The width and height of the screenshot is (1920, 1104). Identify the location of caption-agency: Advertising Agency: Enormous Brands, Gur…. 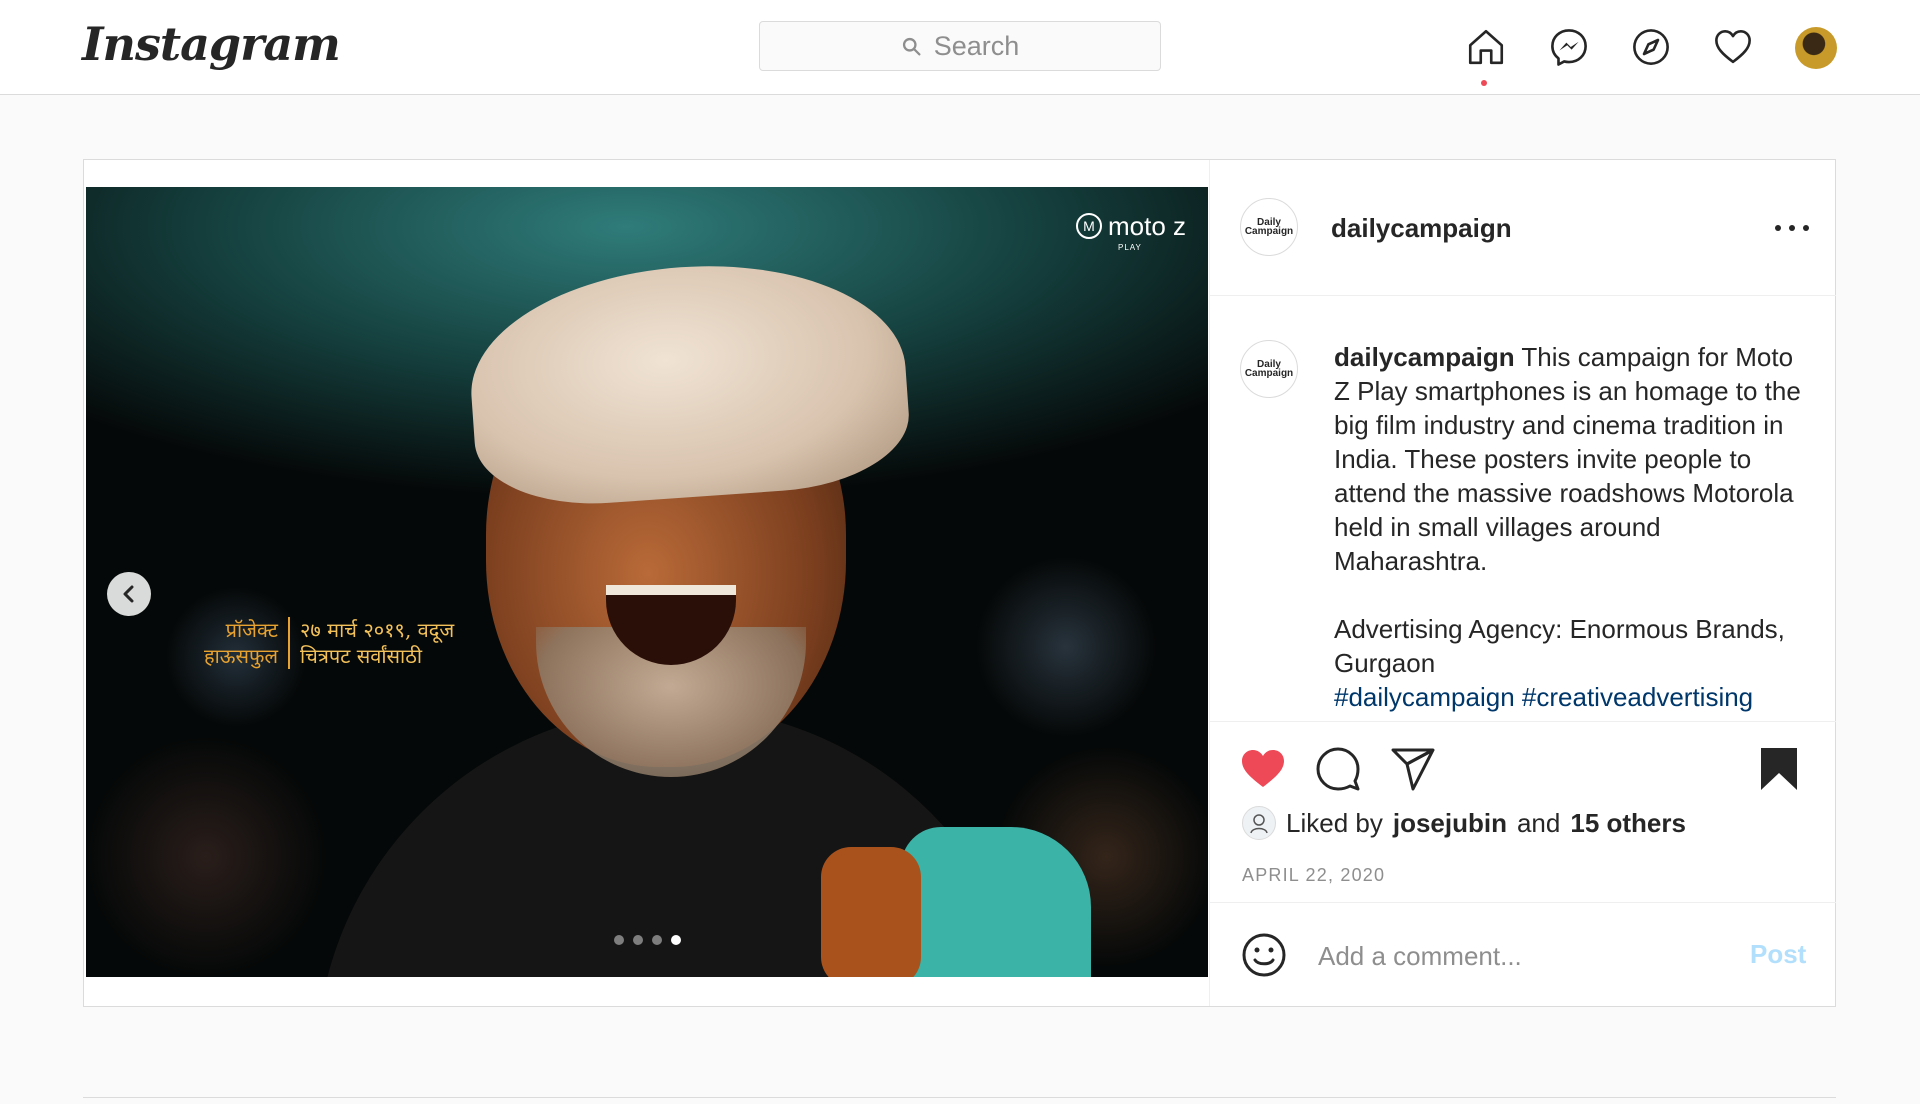
(1559, 646).